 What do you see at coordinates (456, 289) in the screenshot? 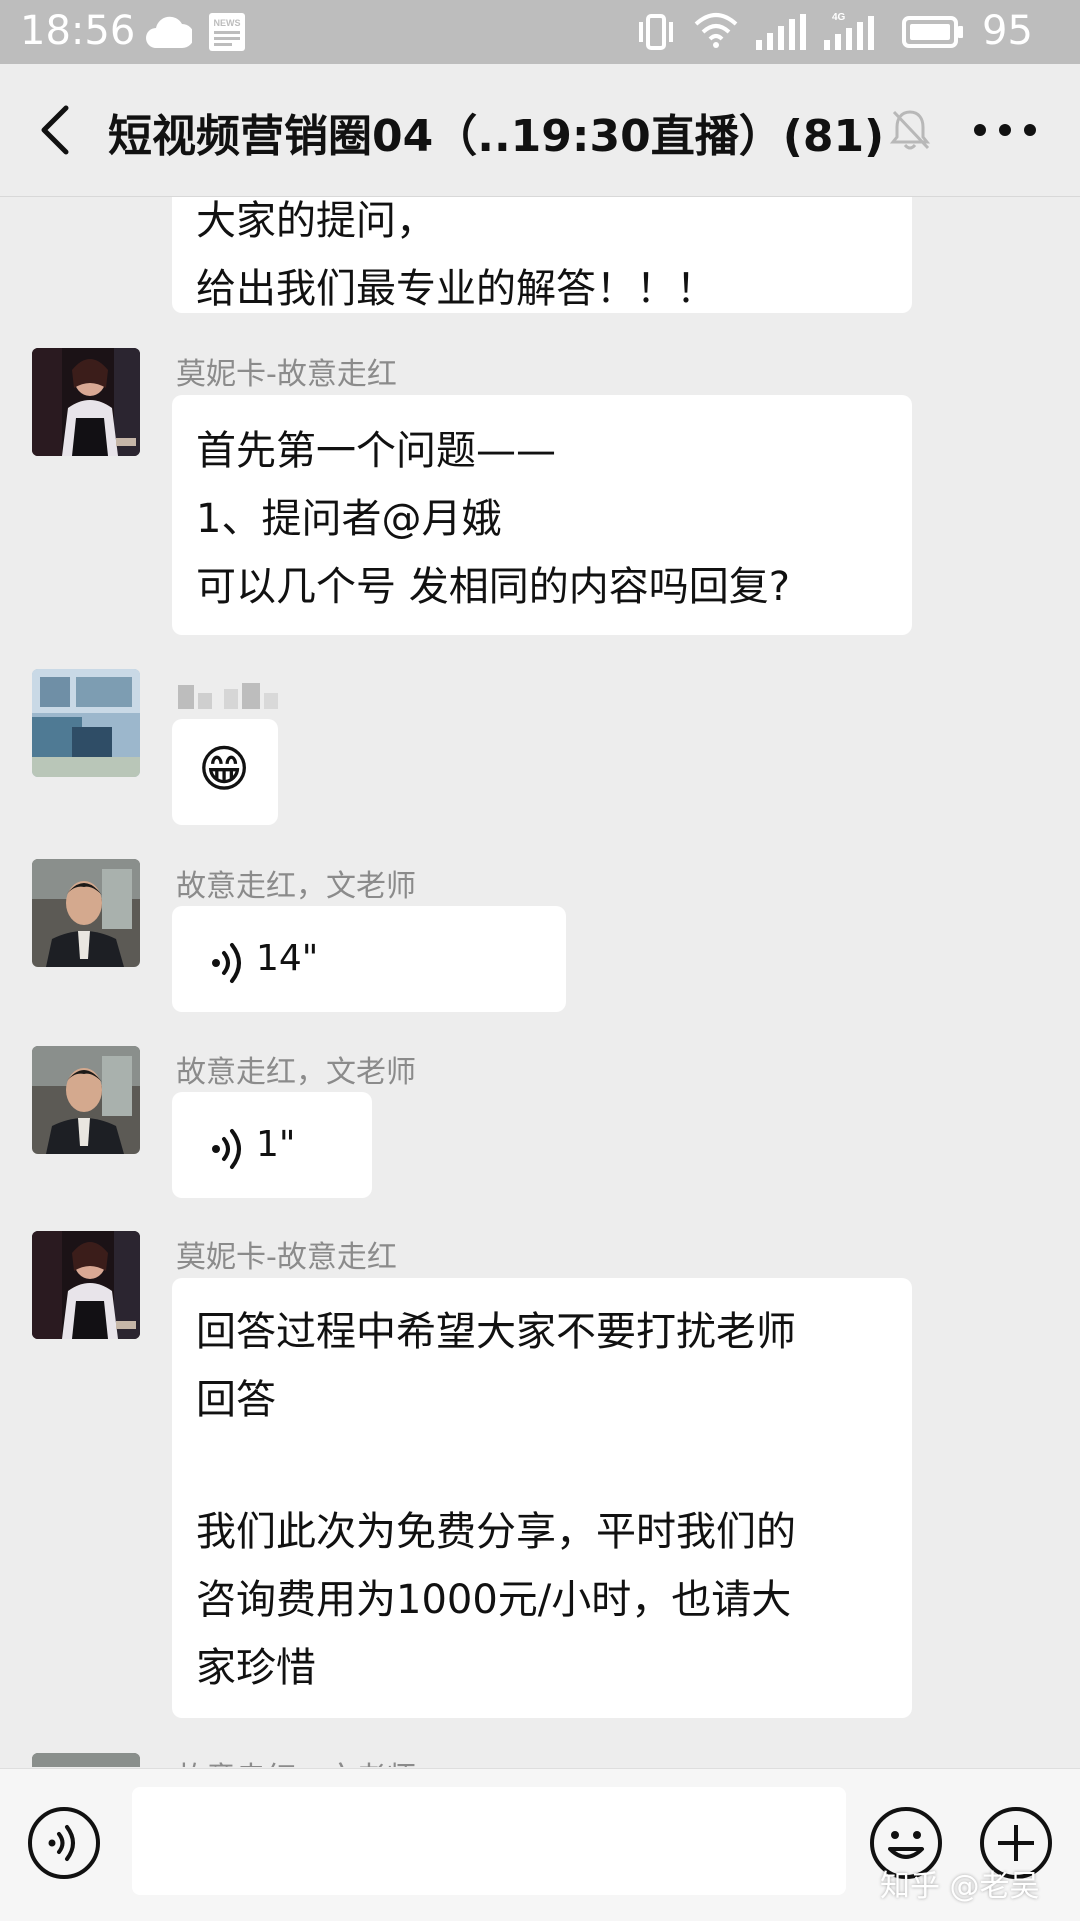
I see `message-line: 给出我们最专业的解答！！！` at bounding box center [456, 289].